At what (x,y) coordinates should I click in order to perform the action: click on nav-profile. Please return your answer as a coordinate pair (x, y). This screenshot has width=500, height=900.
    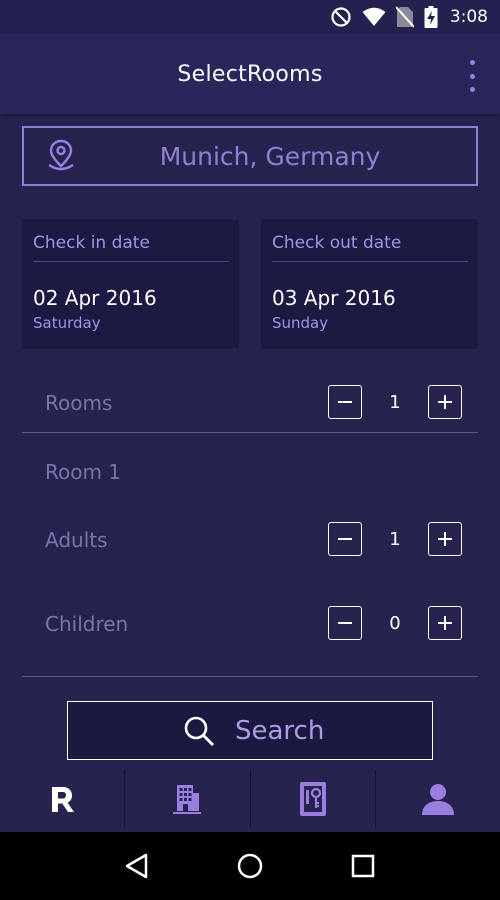
    Looking at the image, I should click on (438, 799).